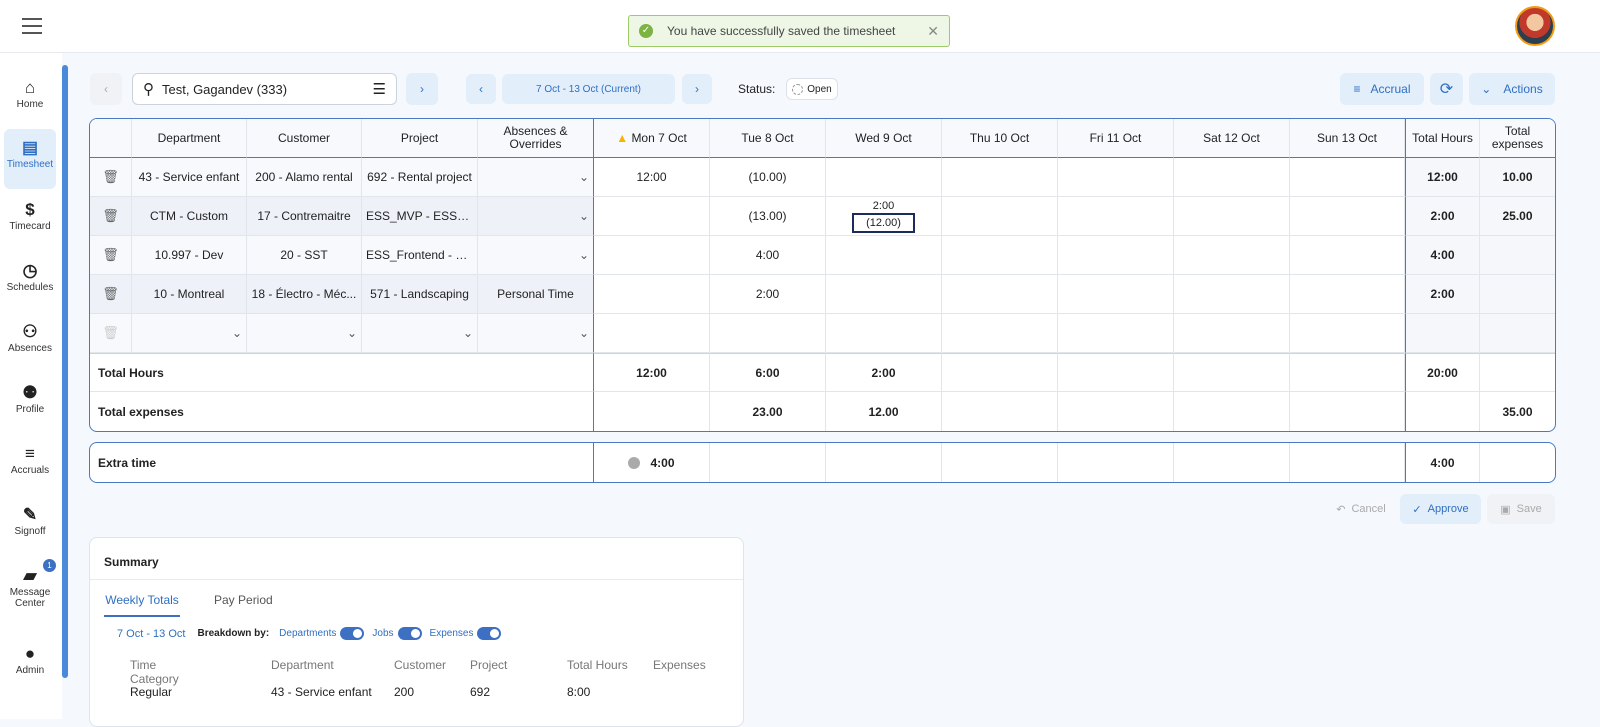  Describe the element at coordinates (304, 177) in the screenshot. I see `customer-cell: 200 - Alamo rental` at that location.